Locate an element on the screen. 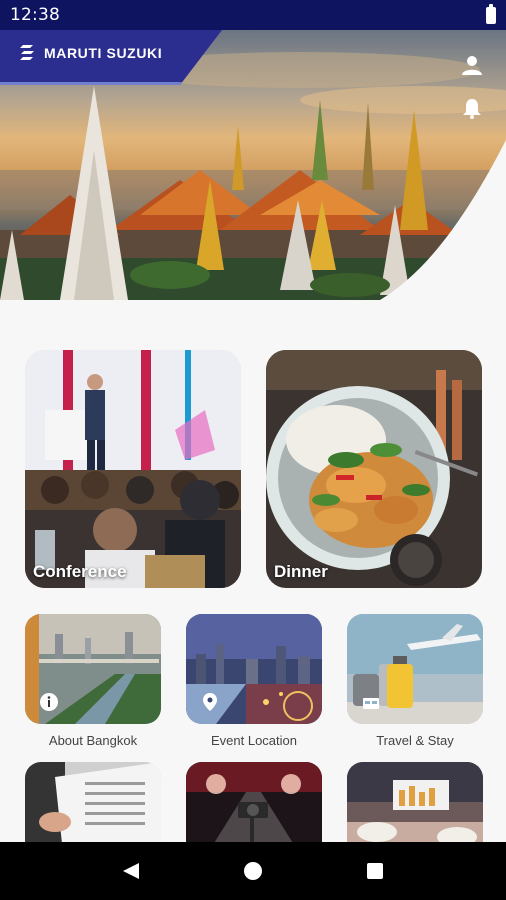 The width and height of the screenshot is (506, 900). recents-square-icon is located at coordinates (375, 871).